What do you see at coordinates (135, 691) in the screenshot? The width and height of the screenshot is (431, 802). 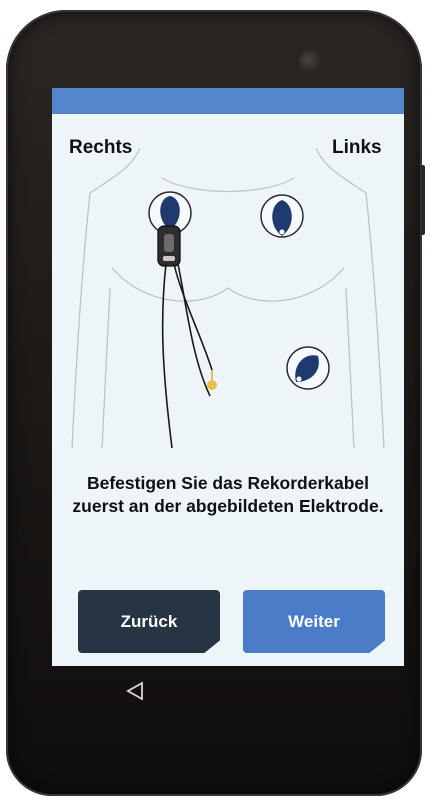 I see `triangle-back-icon` at bounding box center [135, 691].